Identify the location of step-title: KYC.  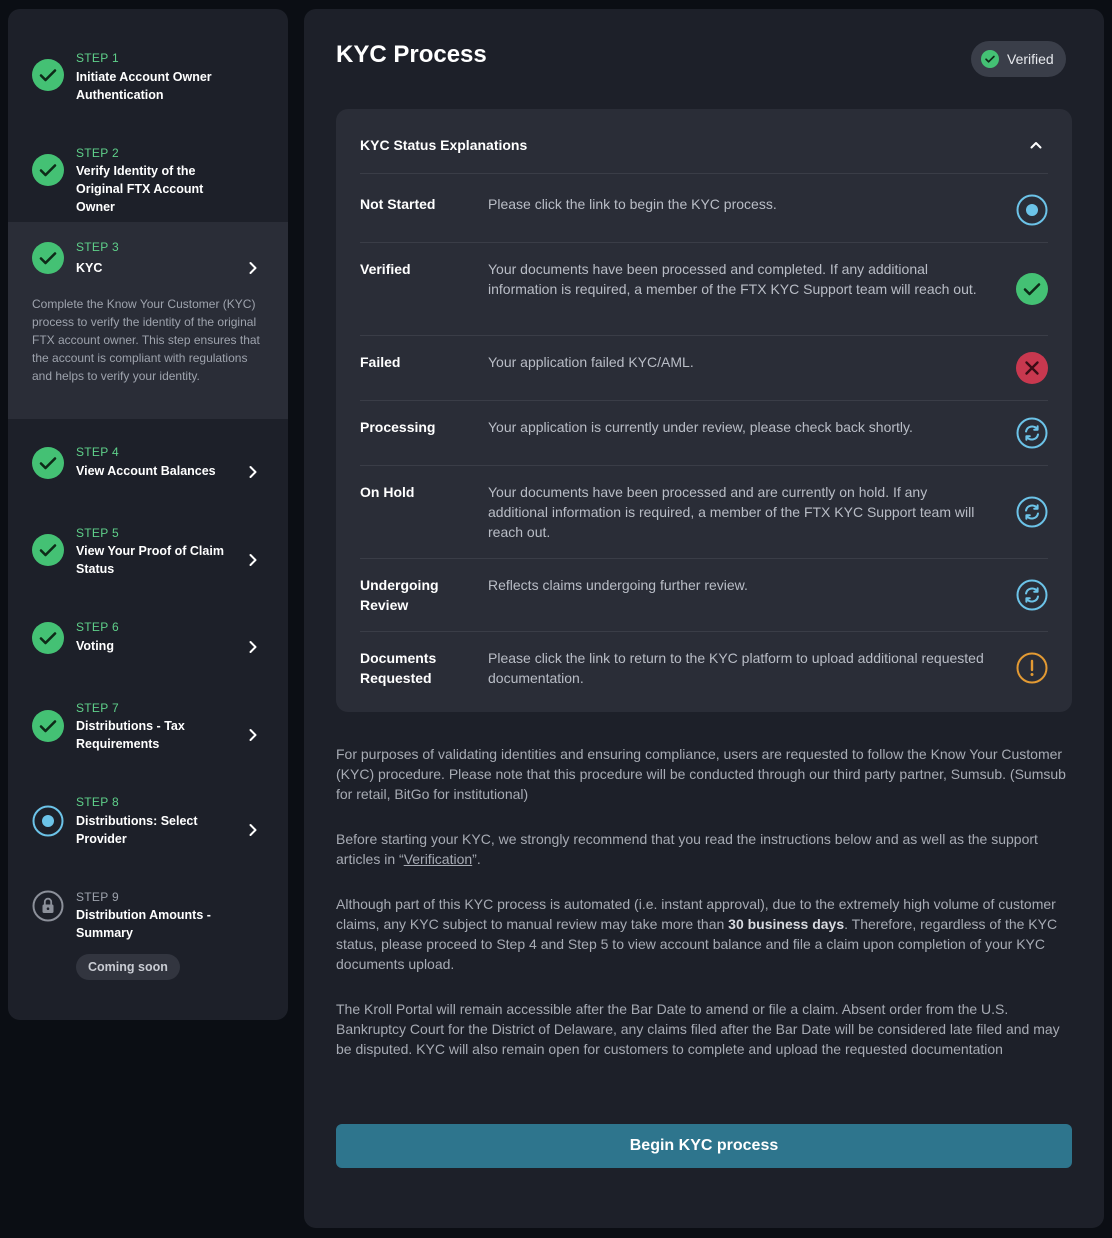
(89, 268).